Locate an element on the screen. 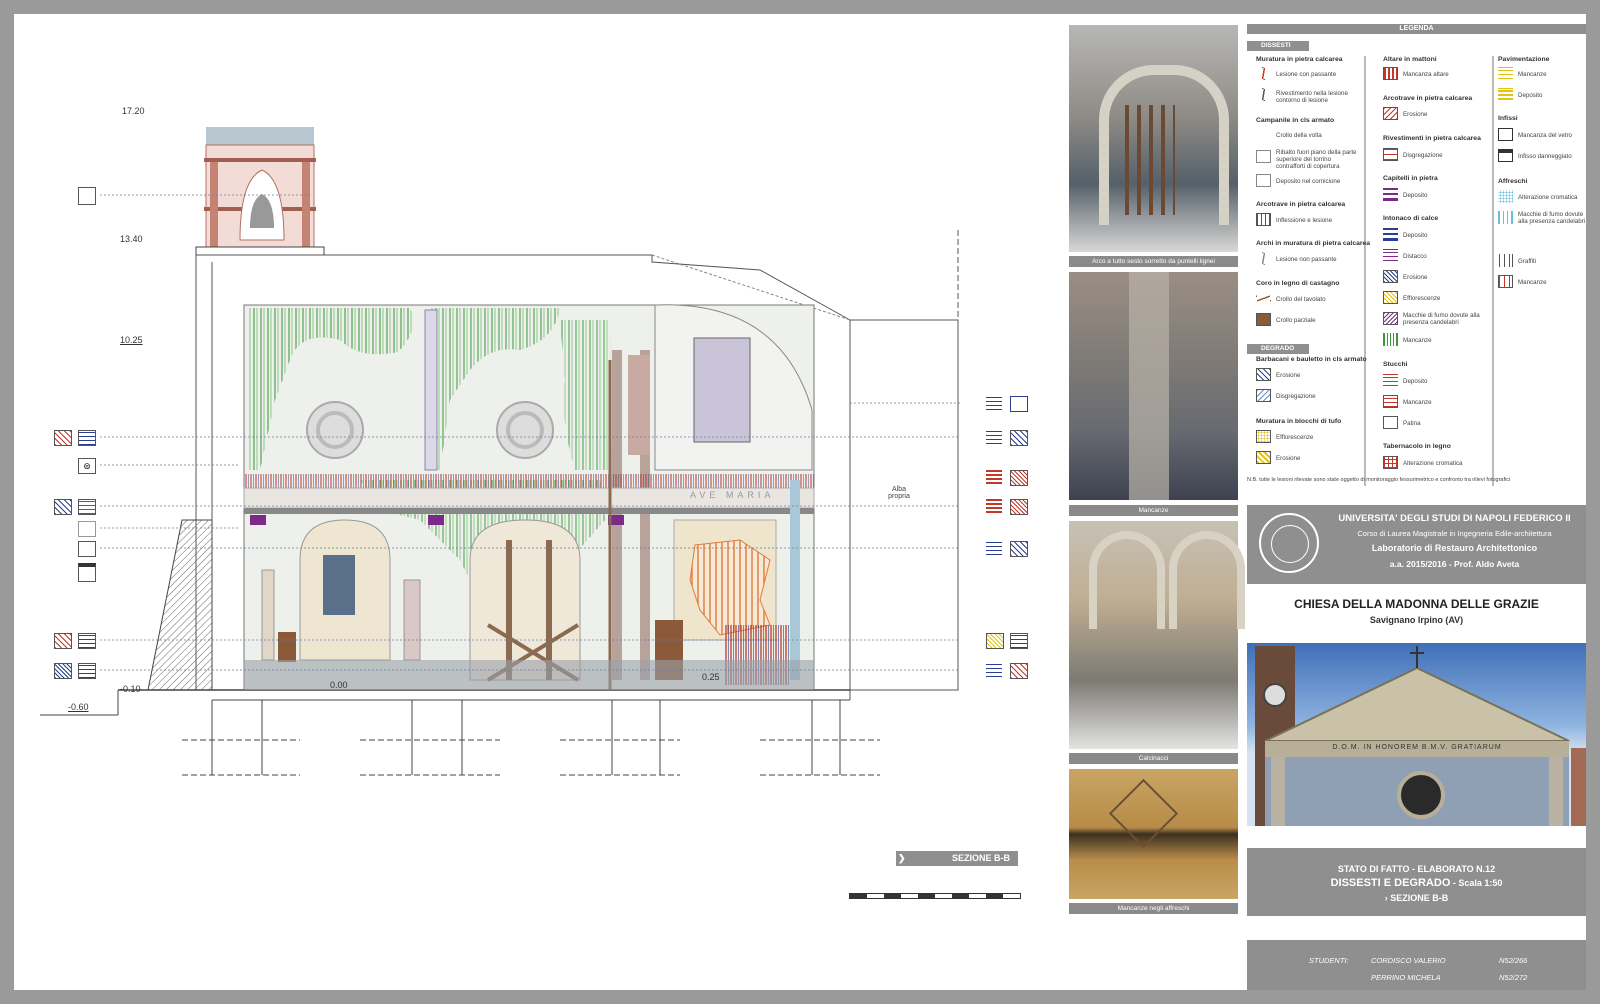  legend-heading: Intonaco di calce is located at coordinates (1411, 218).